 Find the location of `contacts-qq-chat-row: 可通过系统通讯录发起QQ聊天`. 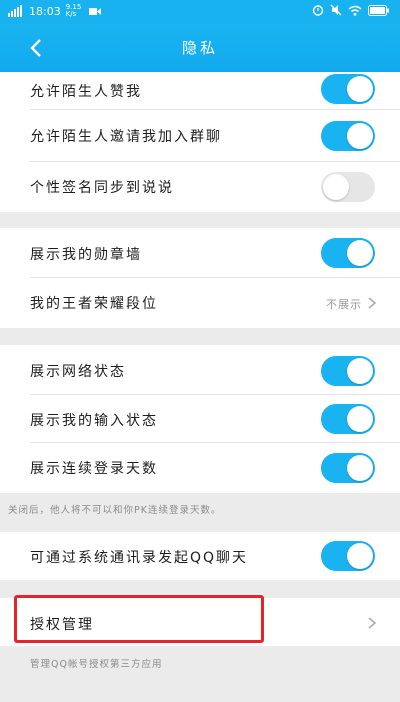

contacts-qq-chat-row: 可通过系统通讯录发起QQ聊天 is located at coordinates (200, 556).